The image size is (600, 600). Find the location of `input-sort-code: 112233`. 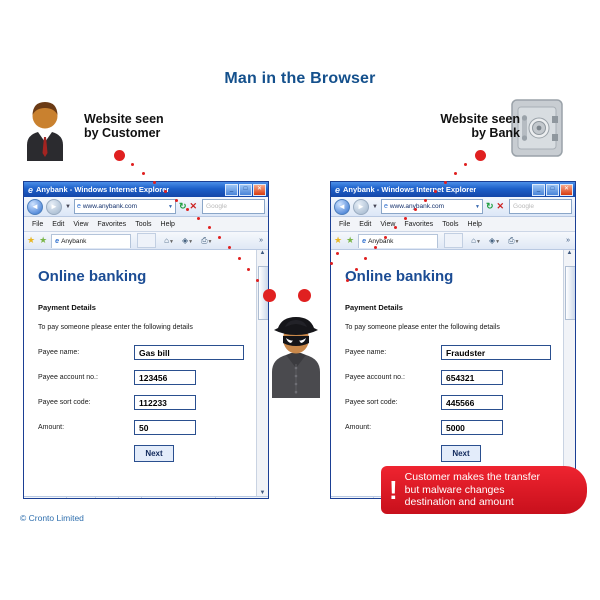

input-sort-code: 112233 is located at coordinates (165, 402).